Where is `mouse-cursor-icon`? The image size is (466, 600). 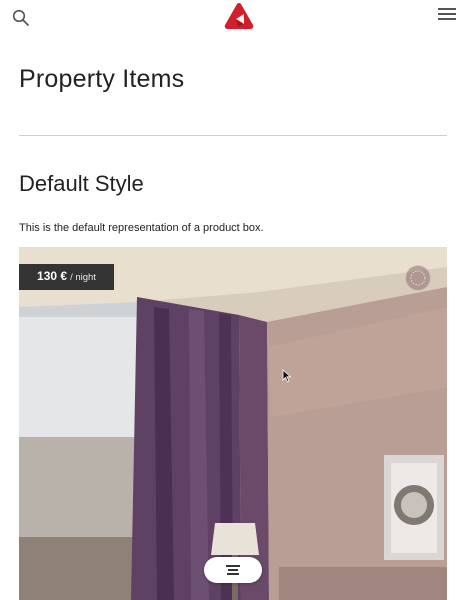
mouse-cursor-icon is located at coordinates (287, 376).